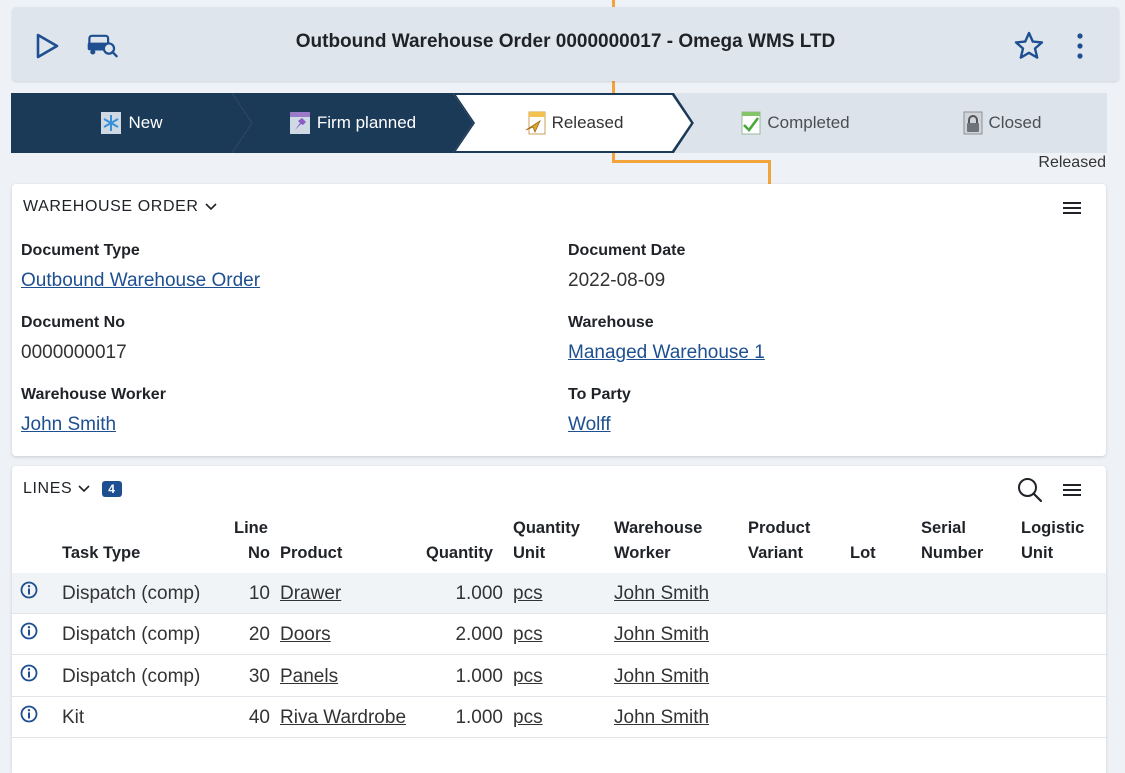  What do you see at coordinates (779, 541) in the screenshot?
I see `col-header-product-variant: Product Variant` at bounding box center [779, 541].